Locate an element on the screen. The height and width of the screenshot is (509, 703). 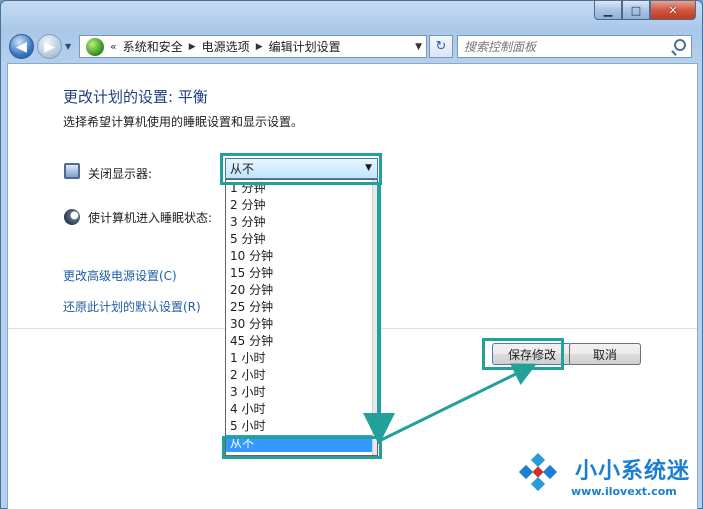
forward-button: ▶ is located at coordinates (49, 46).